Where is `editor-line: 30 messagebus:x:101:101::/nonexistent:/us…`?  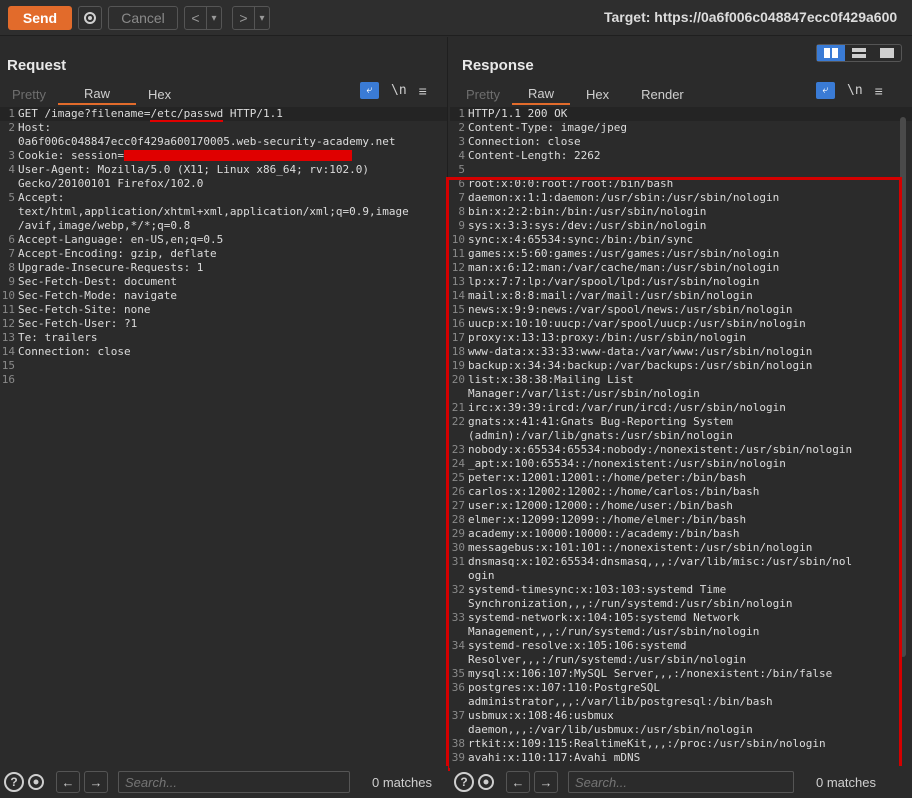 editor-line: 30 messagebus:x:101:101::/nonexistent:/us… is located at coordinates (681, 548).